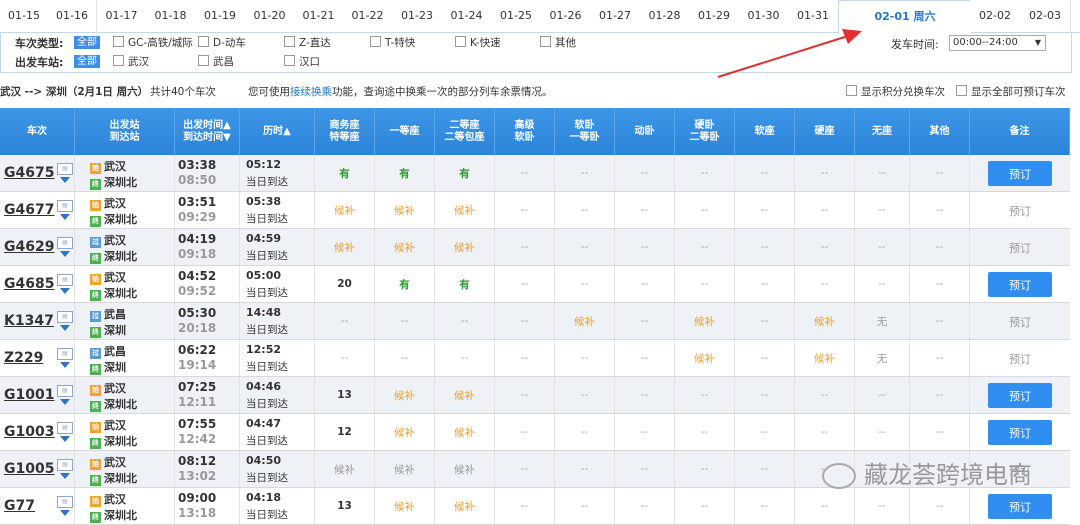 Image resolution: width=1080 pixels, height=525 pixels. What do you see at coordinates (153, 42) in the screenshot?
I see `train-type-gc-option: GC-高铁/城际` at bounding box center [153, 42].